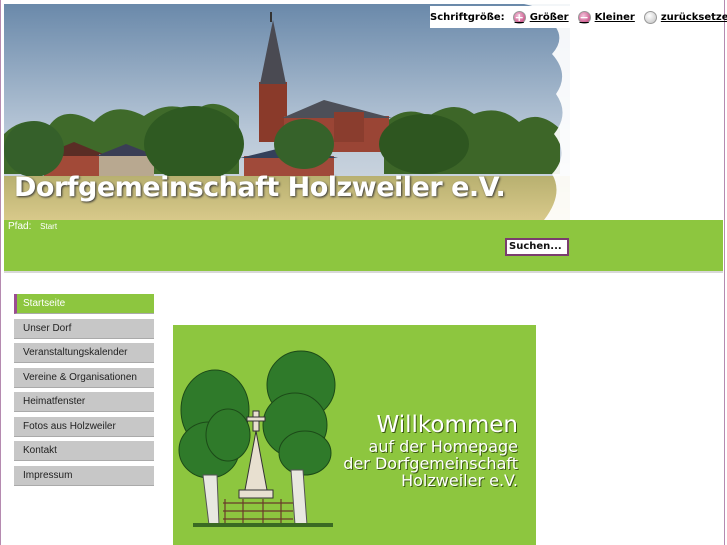  I want to click on site-title: Dorfgemeinschaft Holzweiler e.V., so click(260, 187).